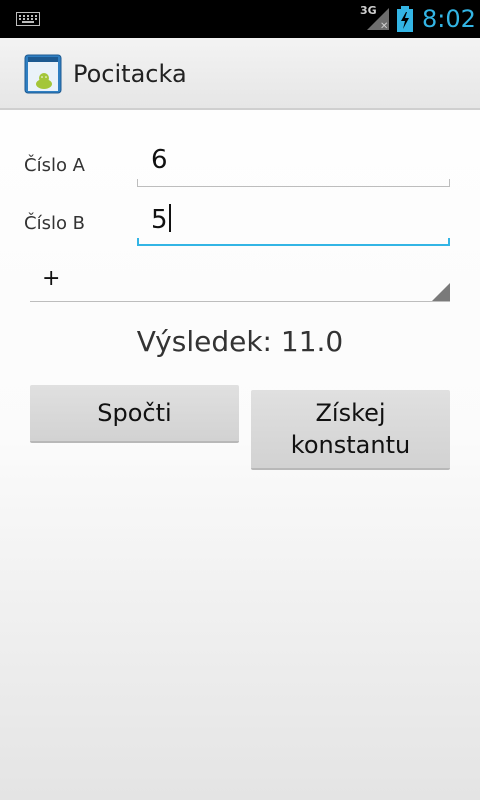  Describe the element at coordinates (405, 19) in the screenshot. I see `battery-charging-icon` at that location.